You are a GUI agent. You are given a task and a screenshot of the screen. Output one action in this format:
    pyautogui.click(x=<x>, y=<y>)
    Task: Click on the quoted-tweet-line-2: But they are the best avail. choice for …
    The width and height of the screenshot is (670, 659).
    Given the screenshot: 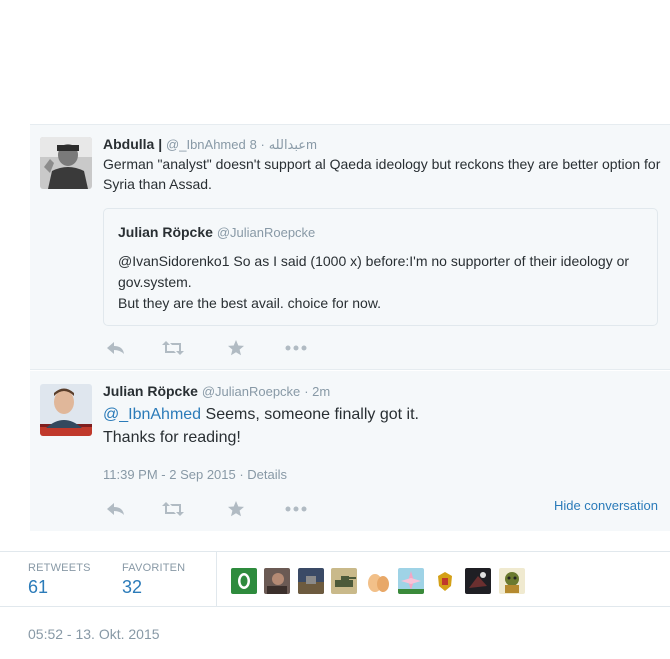 What is the action you would take?
    pyautogui.click(x=250, y=303)
    